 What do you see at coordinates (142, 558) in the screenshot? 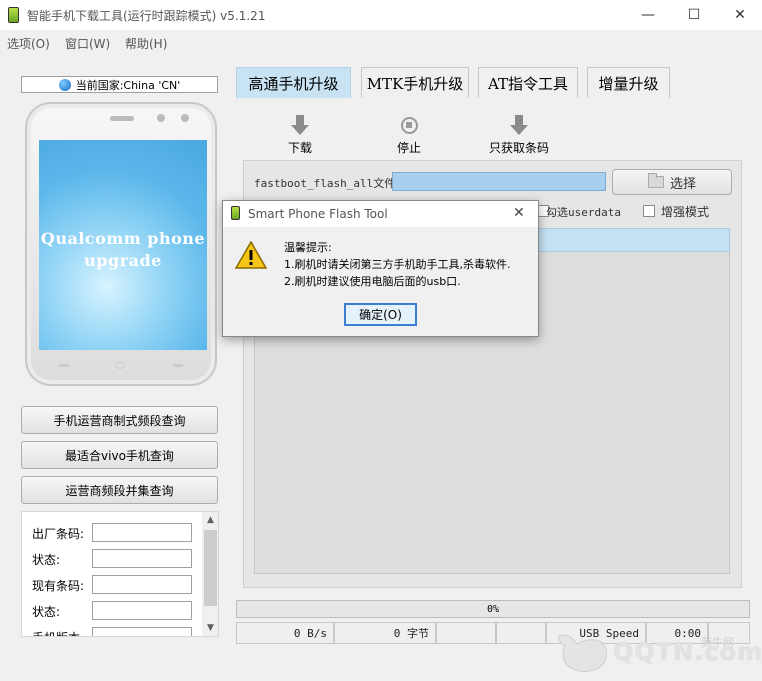
I see `status-field` at bounding box center [142, 558].